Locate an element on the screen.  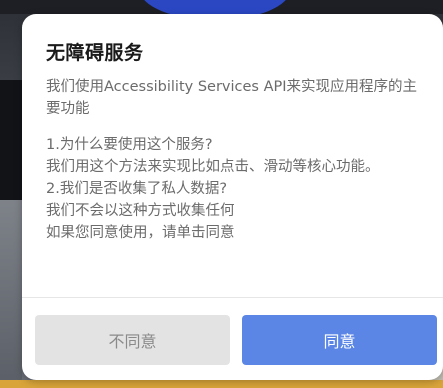
background-bottom-strip is located at coordinates (221, 384).